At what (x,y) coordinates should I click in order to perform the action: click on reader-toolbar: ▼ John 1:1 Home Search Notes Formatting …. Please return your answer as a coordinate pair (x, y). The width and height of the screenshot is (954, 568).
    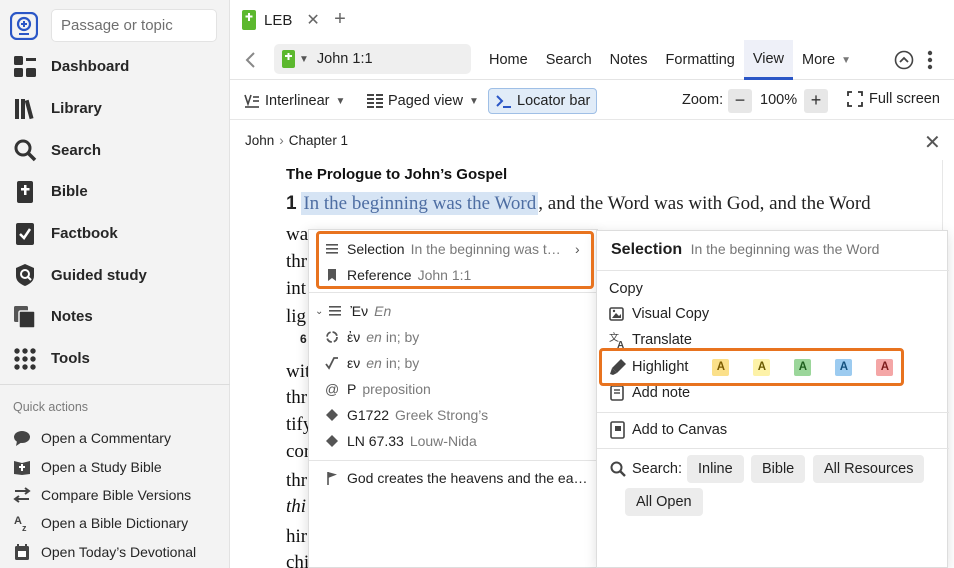
    Looking at the image, I should click on (592, 60).